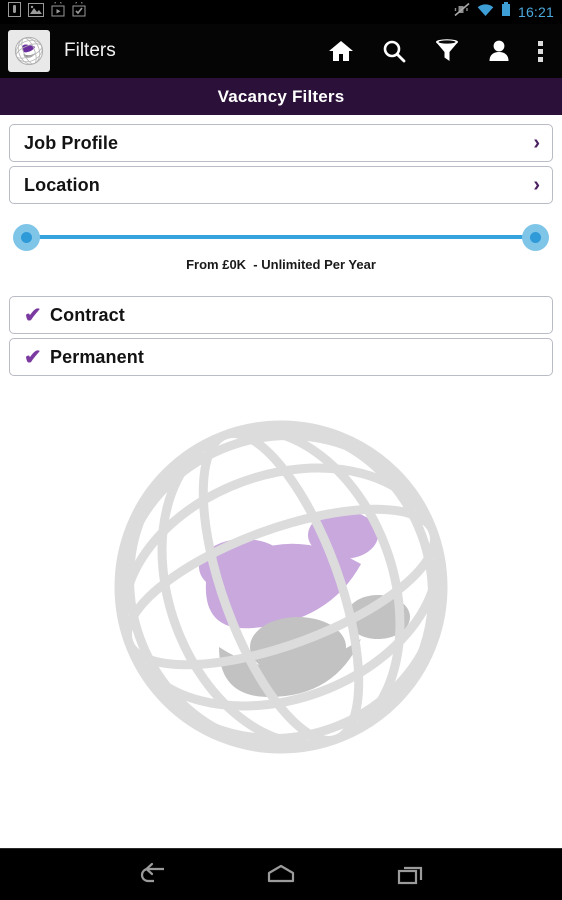  Describe the element at coordinates (281, 143) in the screenshot. I see `filter-row-job-profile: Job Profile ›` at that location.